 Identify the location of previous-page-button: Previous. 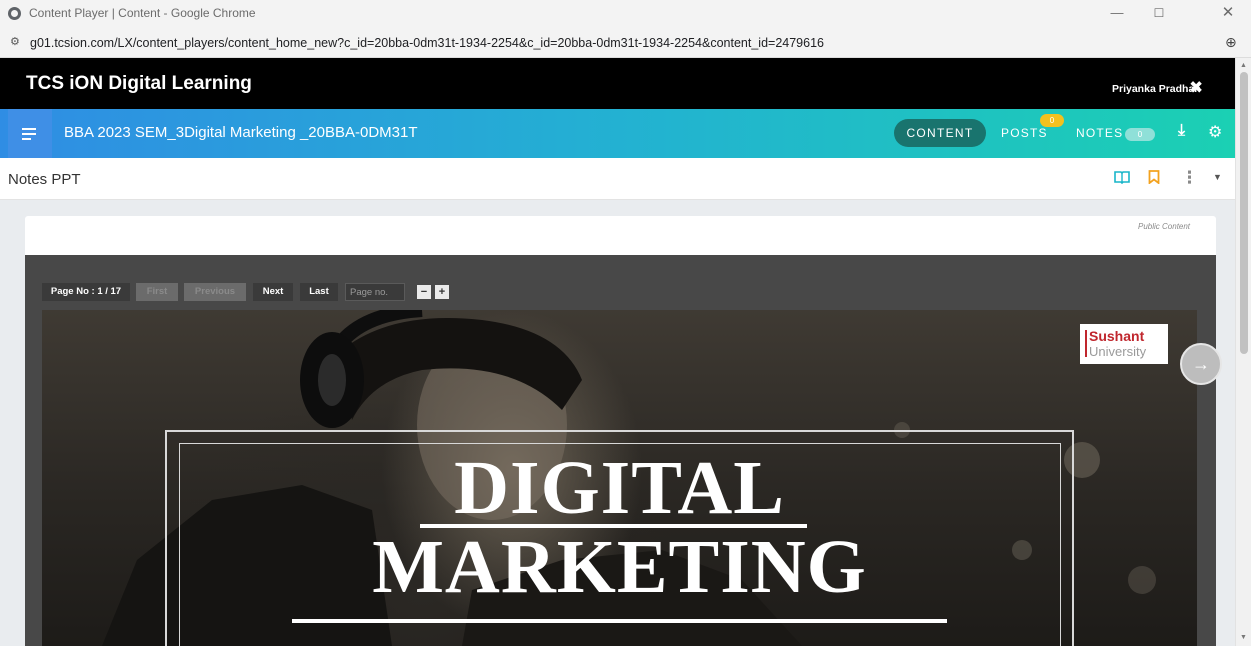
(215, 292).